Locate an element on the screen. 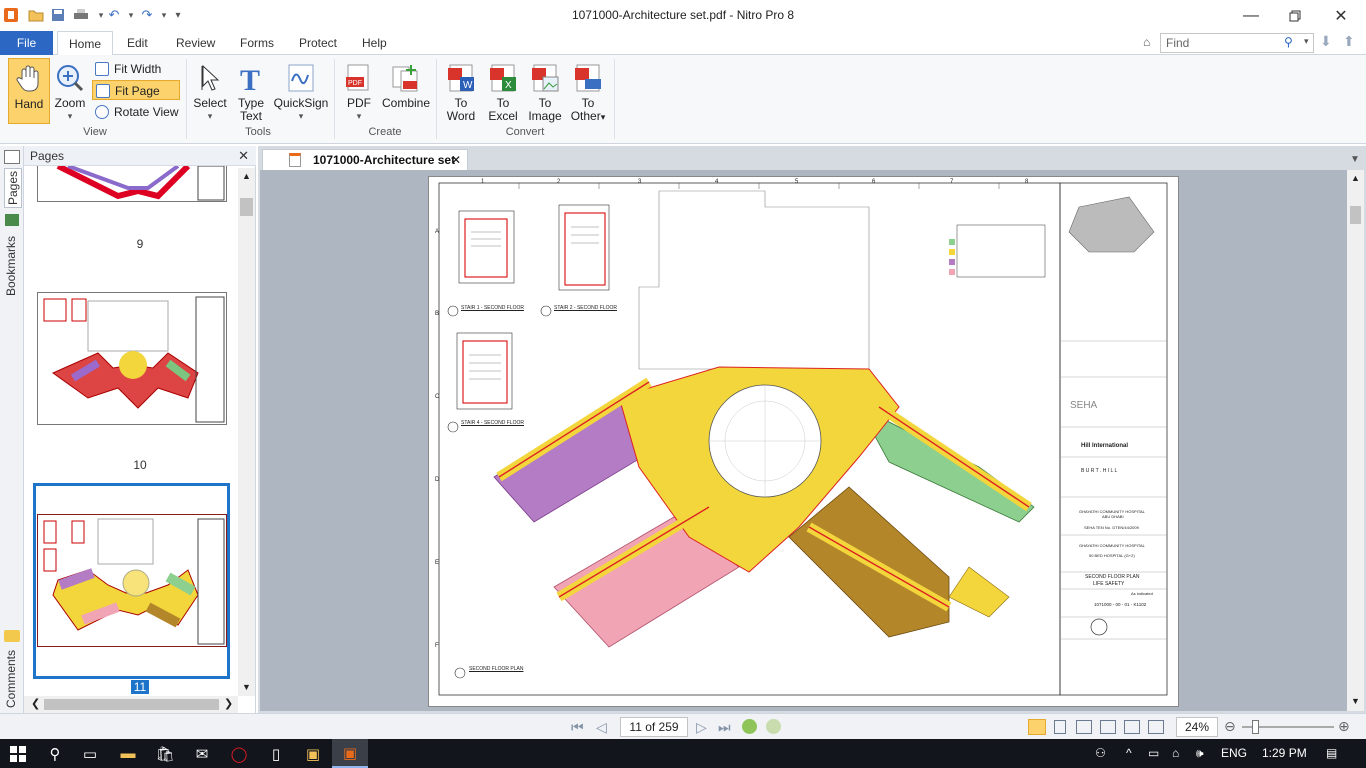 This screenshot has width=1366, height=768. zoom-slider-thumb is located at coordinates (1255, 727).